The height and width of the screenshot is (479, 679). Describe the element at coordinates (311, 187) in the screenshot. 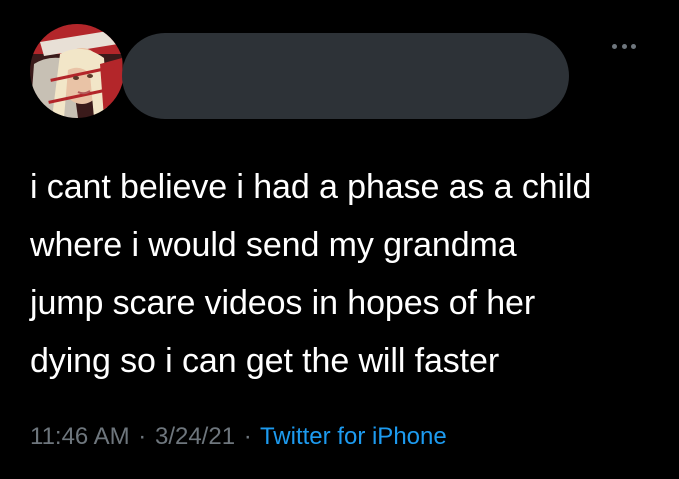

I see `tweet-text-line: i cant believe i had a phase as a child` at that location.